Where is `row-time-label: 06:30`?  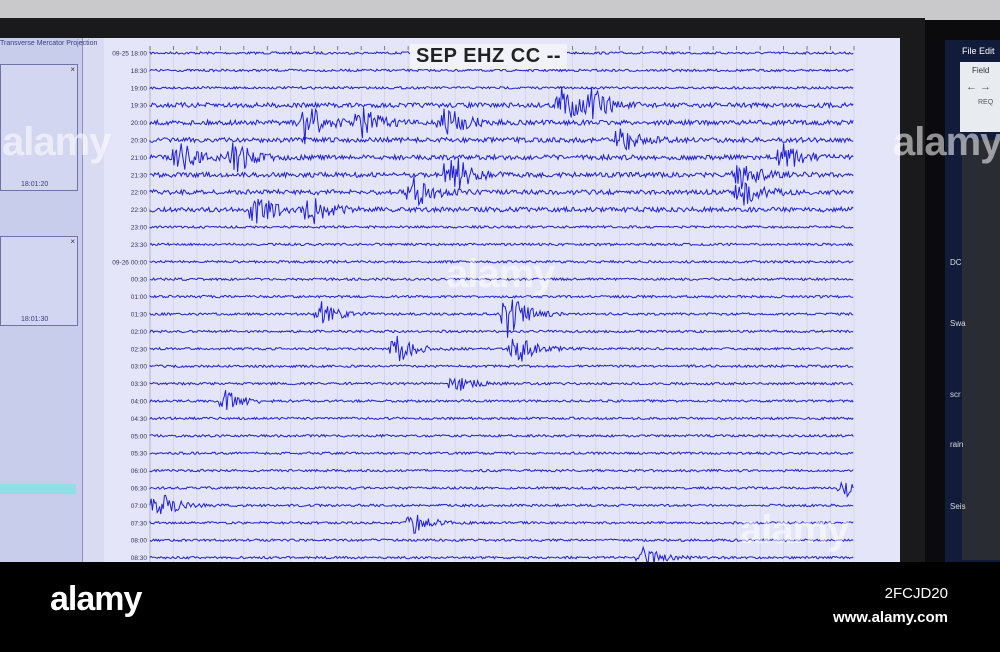 row-time-label: 06:30 is located at coordinates (139, 489).